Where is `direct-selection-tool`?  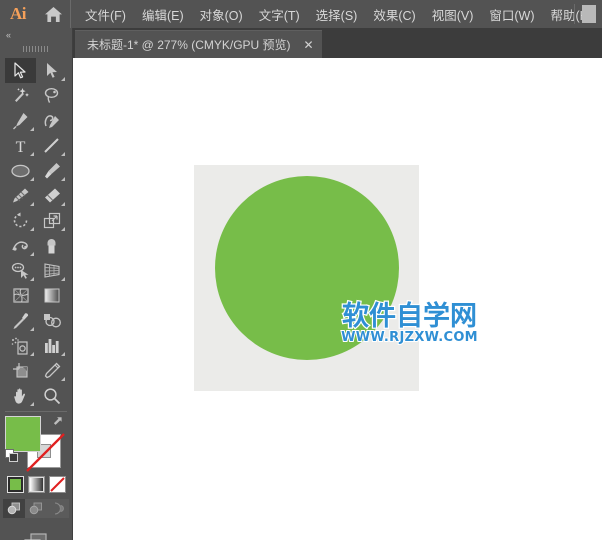 direct-selection-tool is located at coordinates (51, 70).